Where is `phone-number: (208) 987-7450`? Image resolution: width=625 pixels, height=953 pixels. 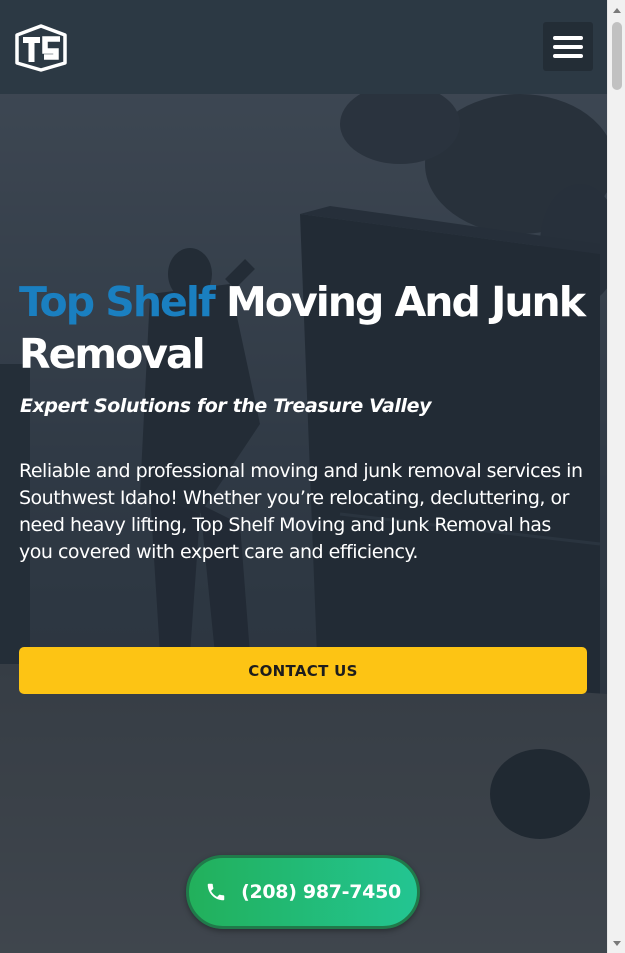
phone-number: (208) 987-7450 is located at coordinates (321, 892).